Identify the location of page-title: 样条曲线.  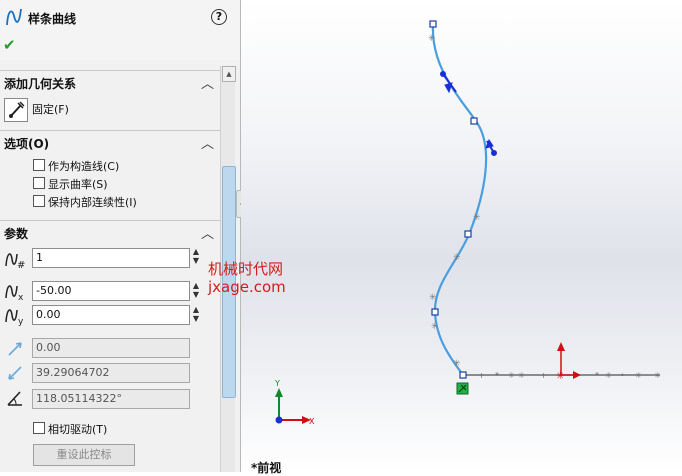
(52, 19).